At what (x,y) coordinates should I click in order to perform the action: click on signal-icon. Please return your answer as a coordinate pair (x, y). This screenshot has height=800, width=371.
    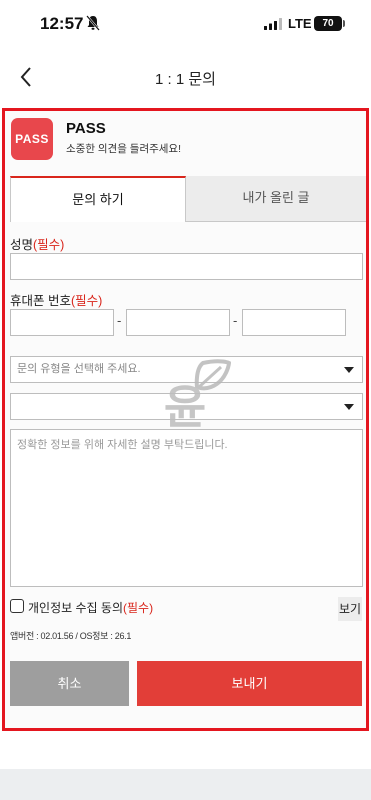
    Looking at the image, I should click on (273, 24).